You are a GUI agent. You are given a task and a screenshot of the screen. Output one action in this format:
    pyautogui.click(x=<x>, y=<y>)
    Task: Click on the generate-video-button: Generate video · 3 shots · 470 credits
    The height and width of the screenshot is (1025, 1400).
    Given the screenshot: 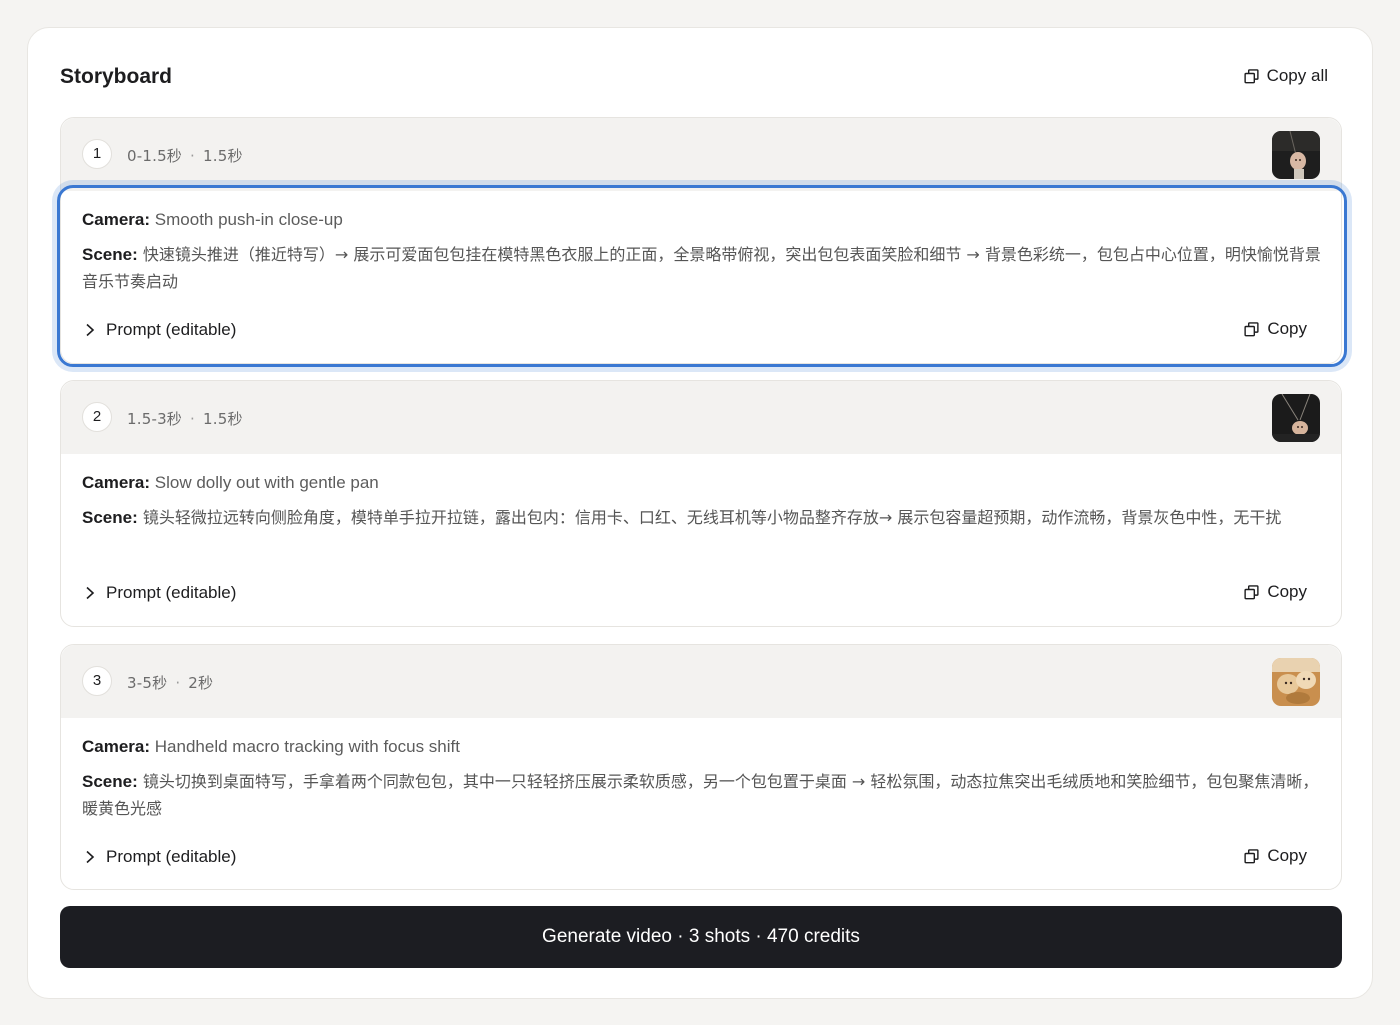 What is the action you would take?
    pyautogui.click(x=701, y=937)
    